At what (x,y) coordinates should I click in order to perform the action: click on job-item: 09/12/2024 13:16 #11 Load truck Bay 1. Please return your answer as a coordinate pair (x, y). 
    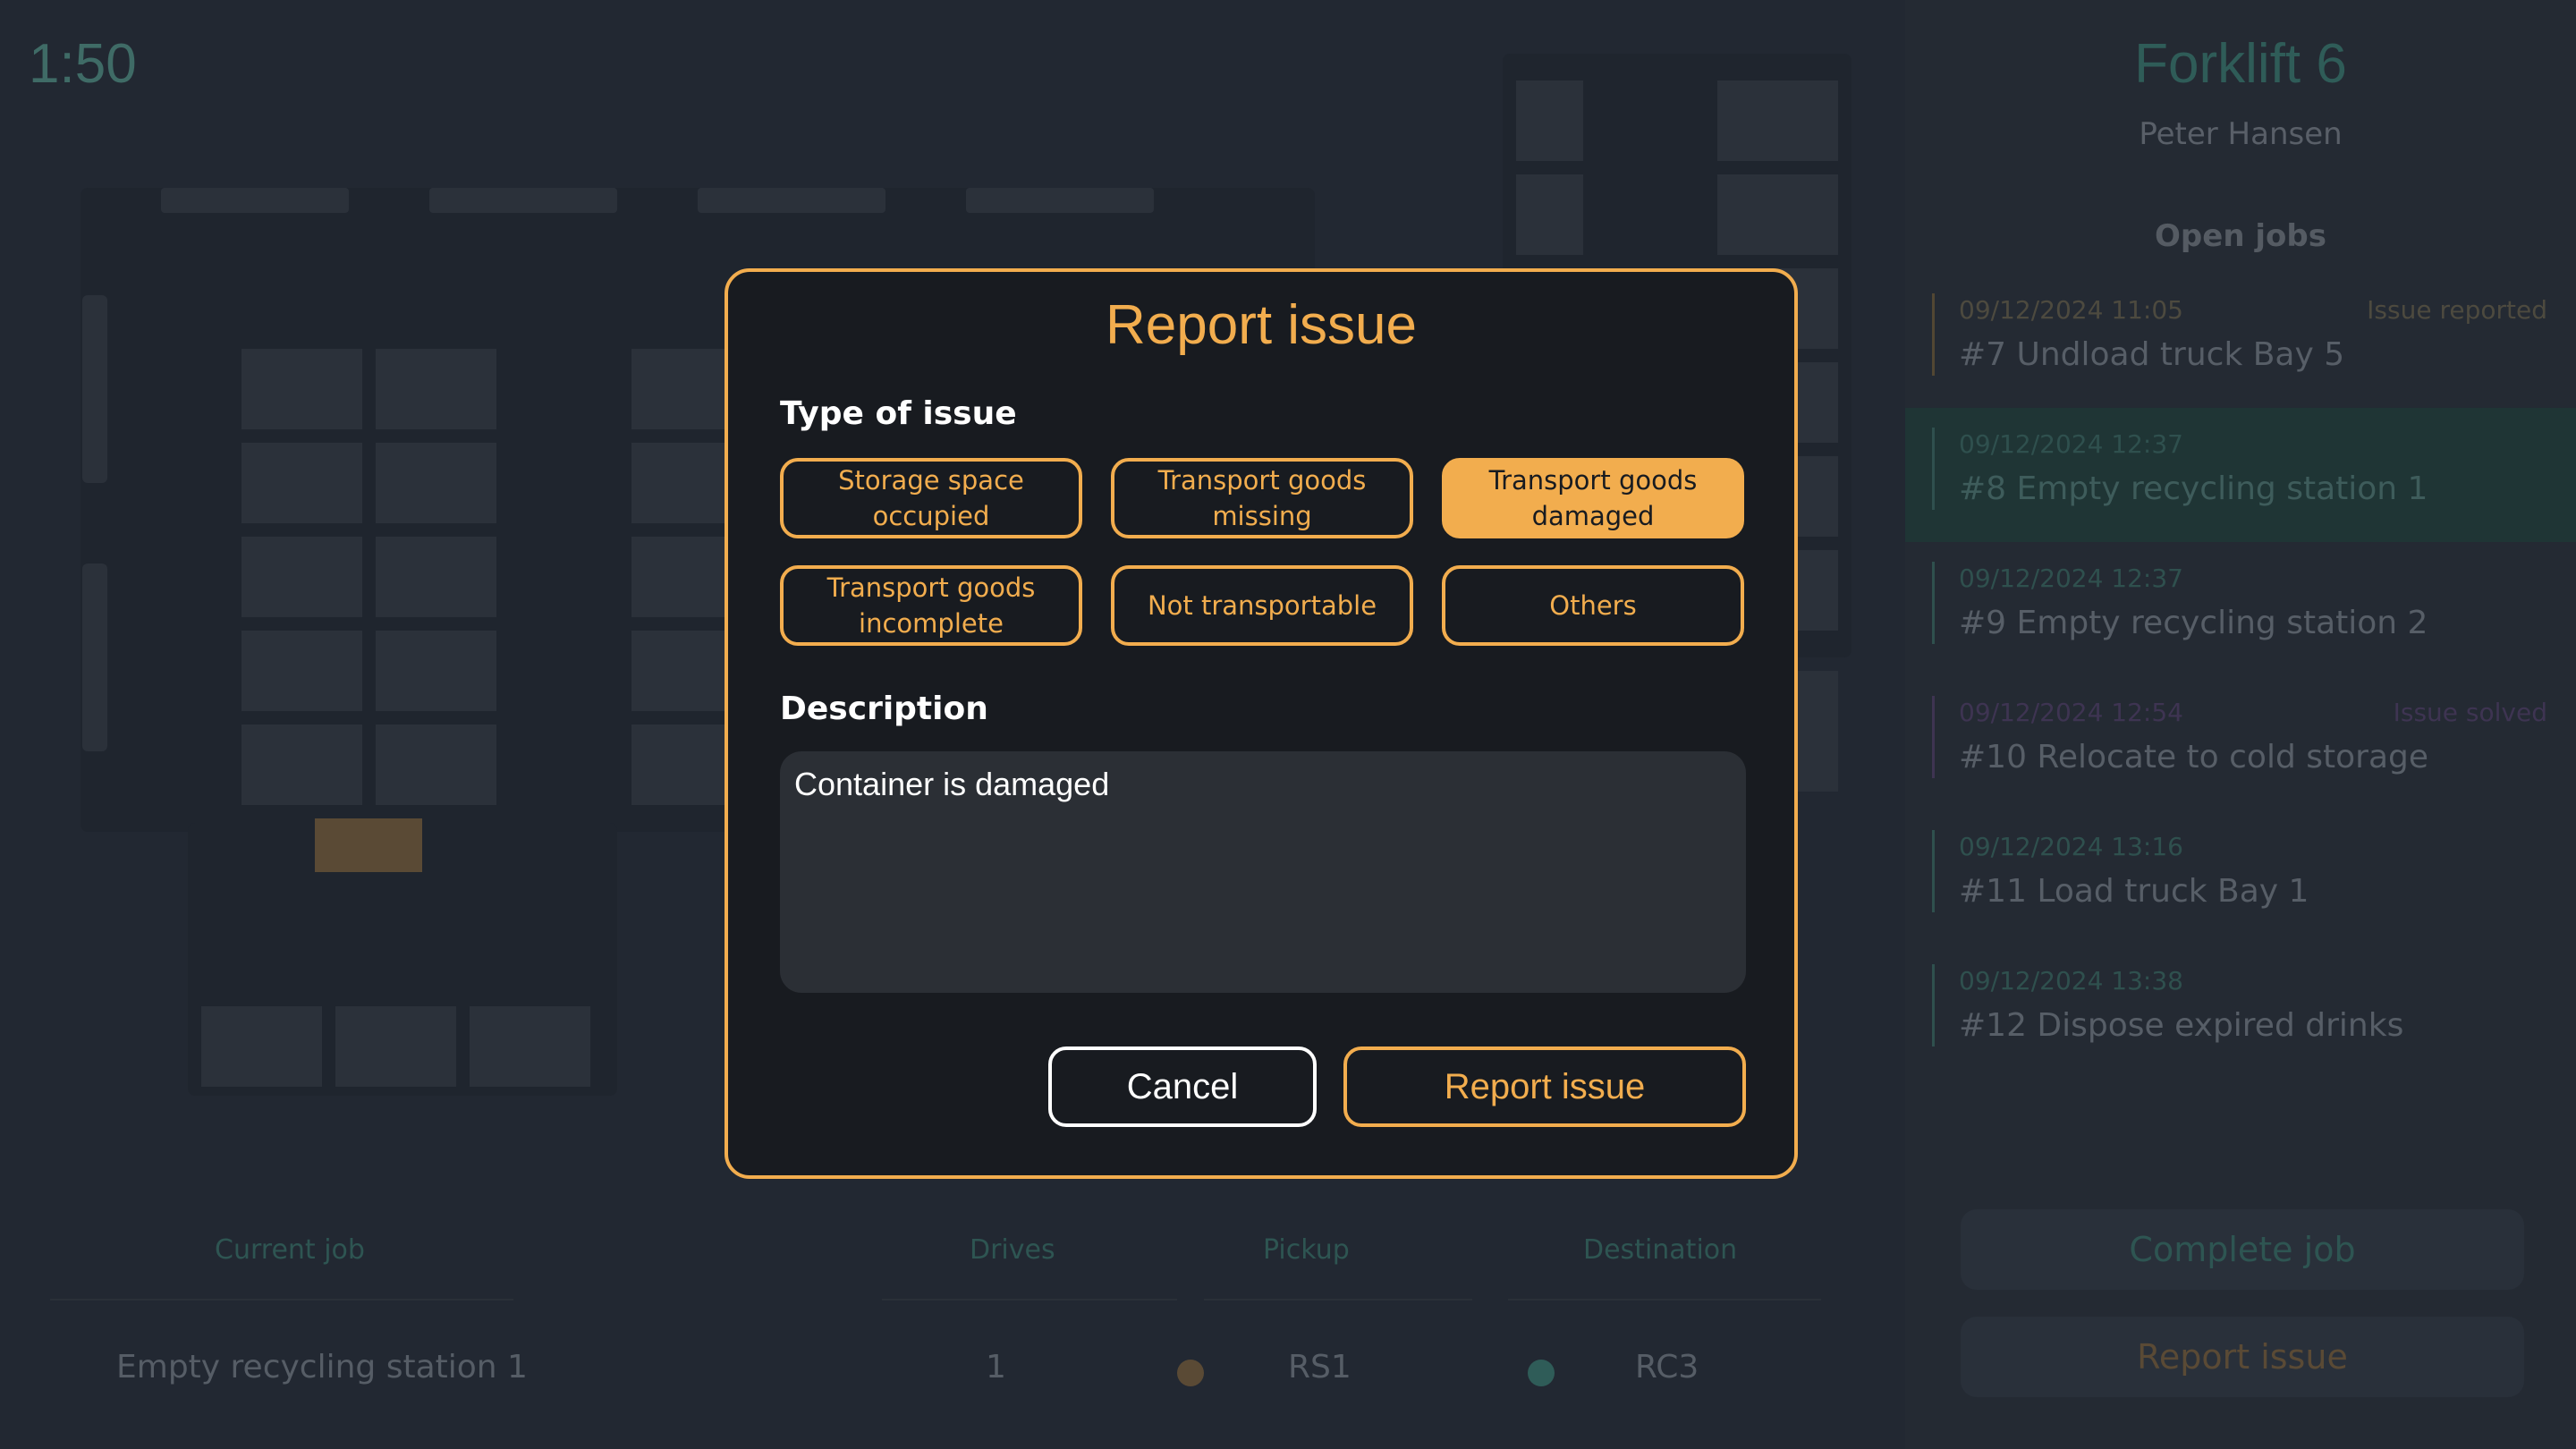
    Looking at the image, I should click on (2240, 877).